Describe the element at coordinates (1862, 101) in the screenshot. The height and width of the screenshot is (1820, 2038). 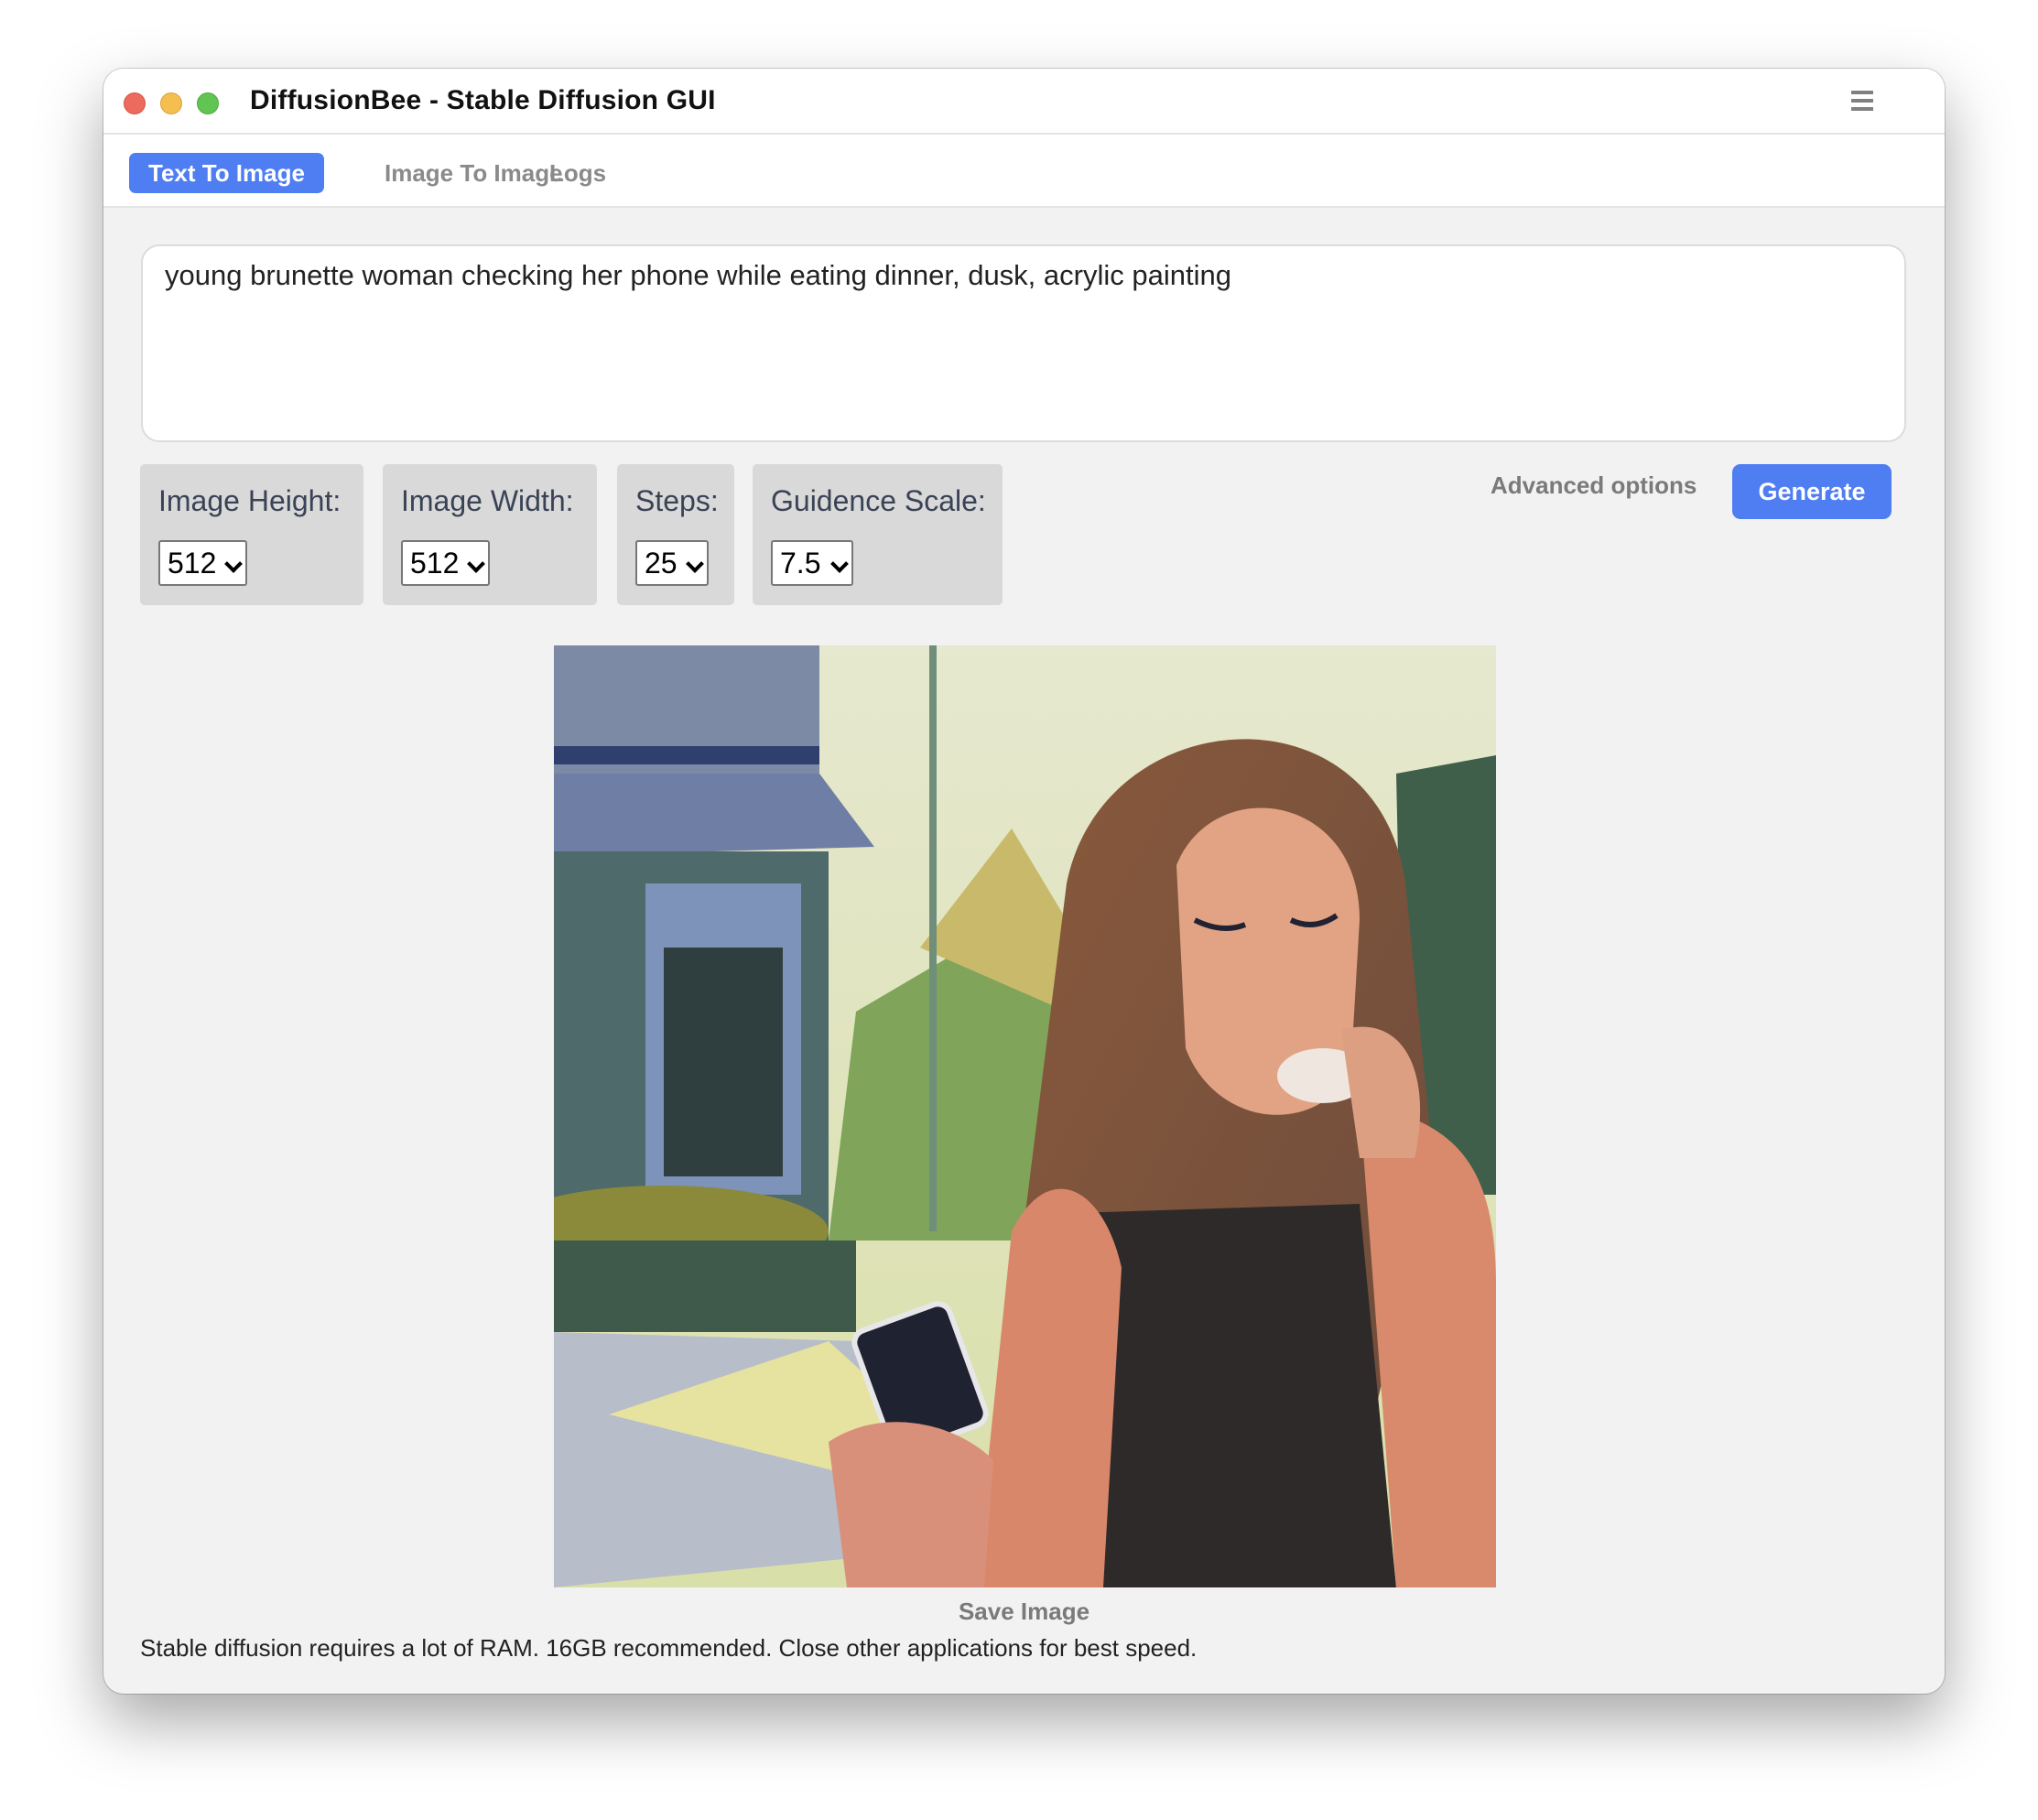
I see `hamburger-menu-icon` at that location.